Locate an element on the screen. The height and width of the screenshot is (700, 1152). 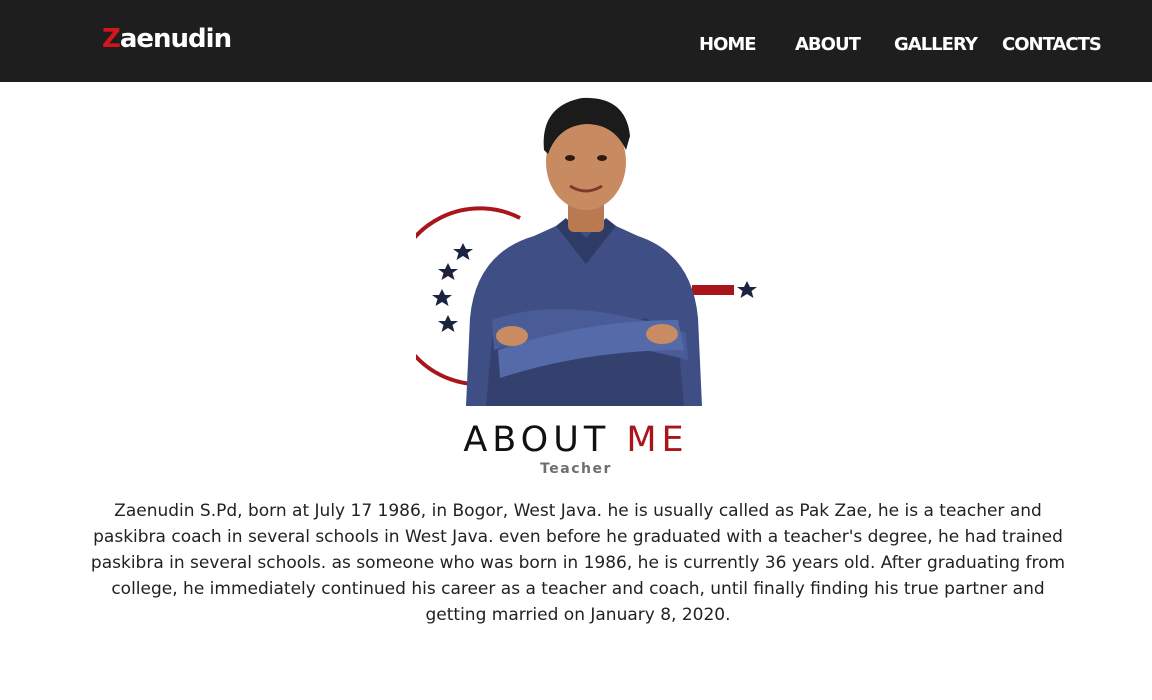
nav-gallery: GALLERY is located at coordinates (936, 44).